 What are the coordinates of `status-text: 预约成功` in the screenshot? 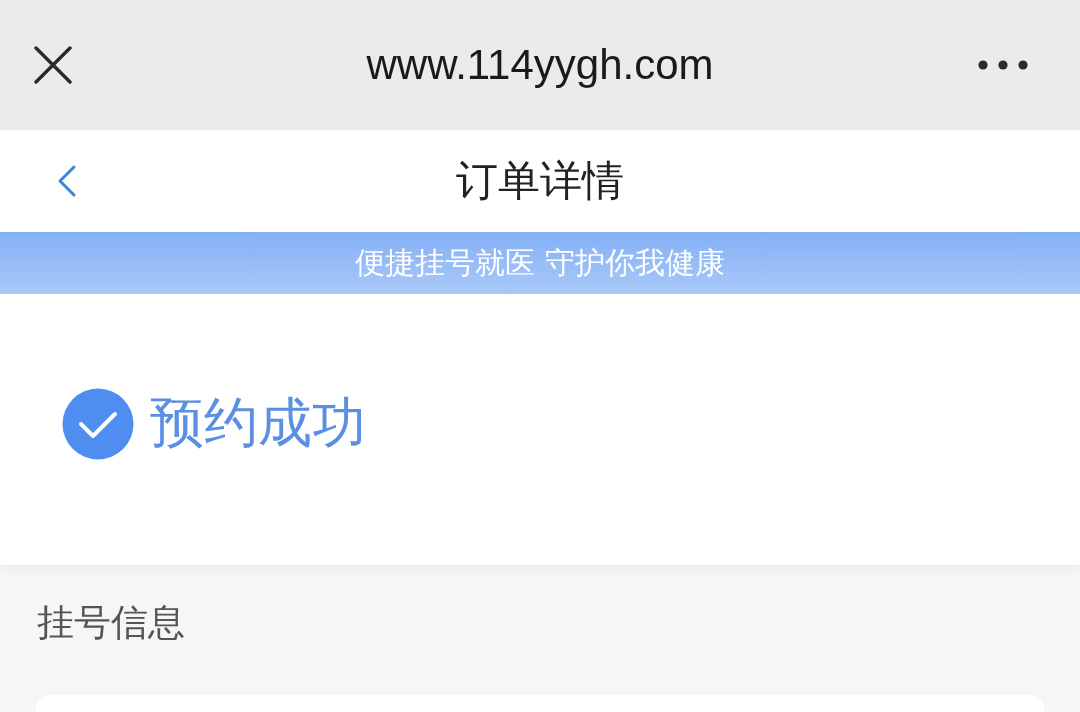 It's located at (258, 423).